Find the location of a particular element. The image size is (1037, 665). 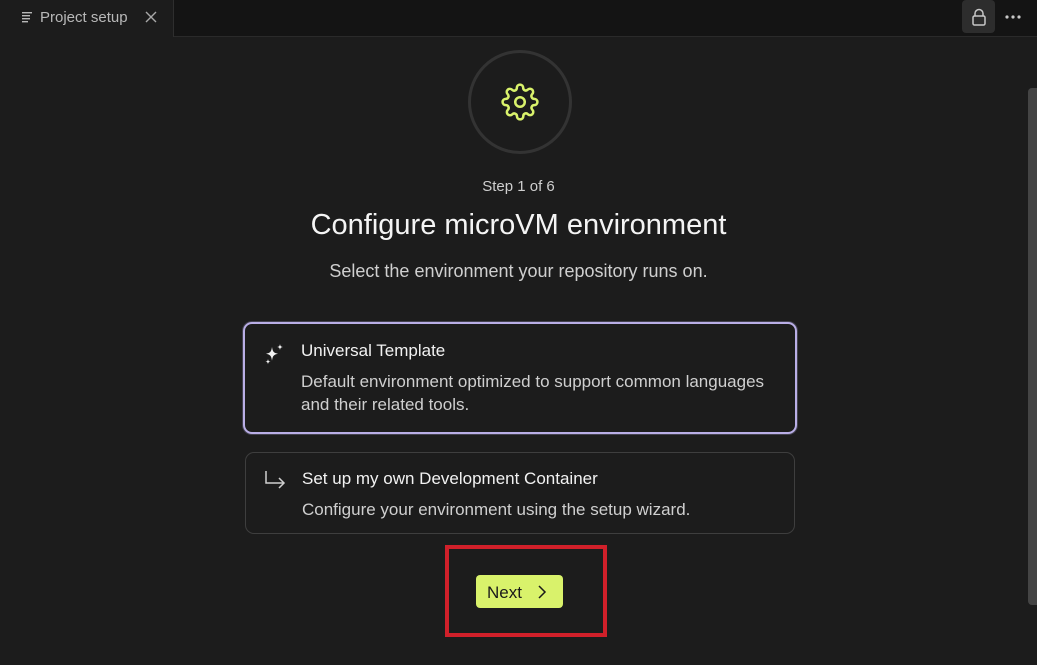

tab-project-setup: Project setup is located at coordinates (87, 18).